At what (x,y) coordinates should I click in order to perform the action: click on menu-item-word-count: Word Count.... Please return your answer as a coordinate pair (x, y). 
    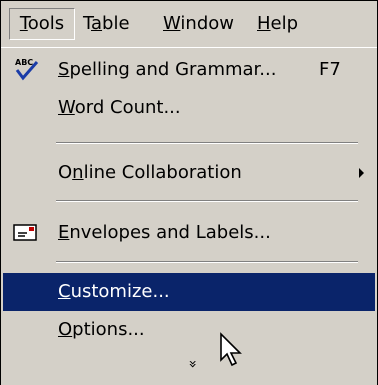
    Looking at the image, I should click on (189, 108).